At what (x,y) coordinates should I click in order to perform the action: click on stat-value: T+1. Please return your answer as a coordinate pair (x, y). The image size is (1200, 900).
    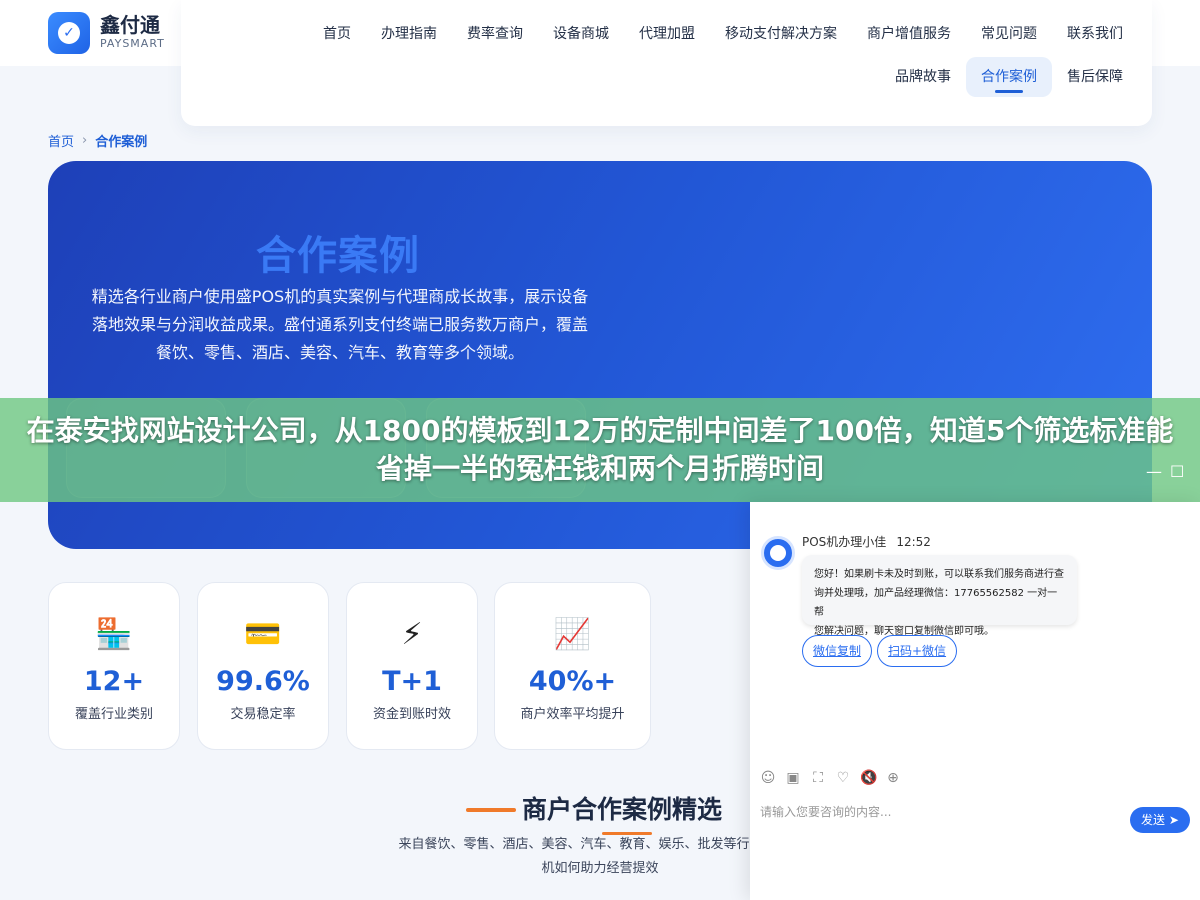
    Looking at the image, I should click on (412, 681).